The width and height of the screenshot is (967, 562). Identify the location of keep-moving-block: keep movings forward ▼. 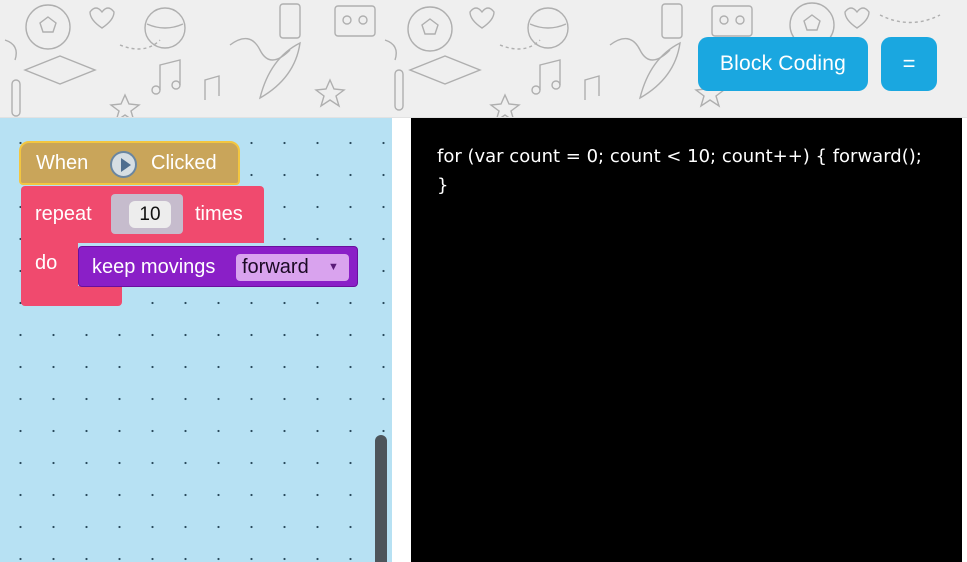
(218, 266).